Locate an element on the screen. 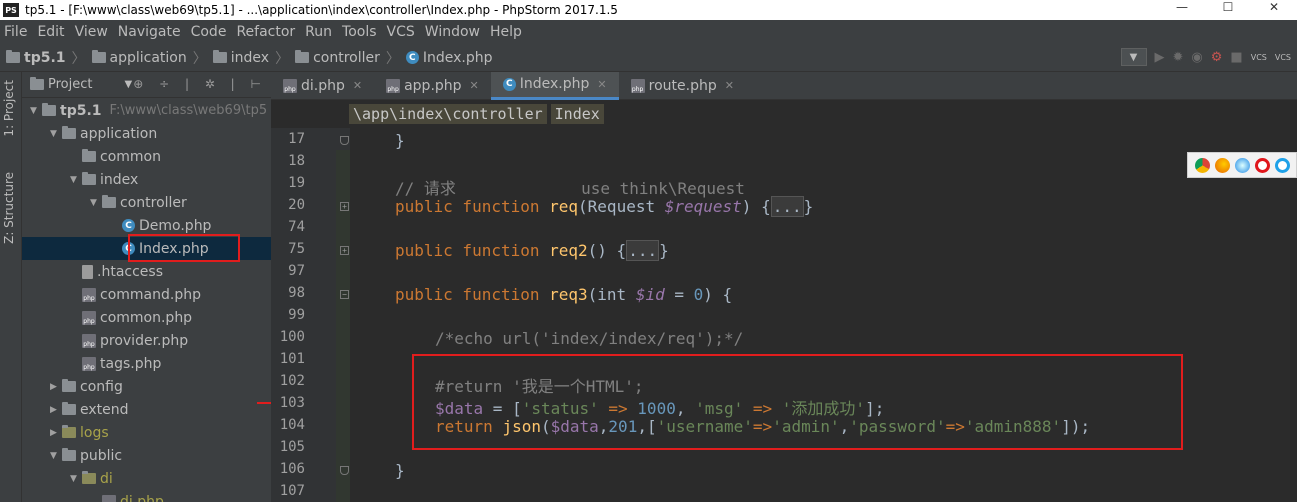 This screenshot has height=502, width=1297. tree-item-label: controller is located at coordinates (153, 202).